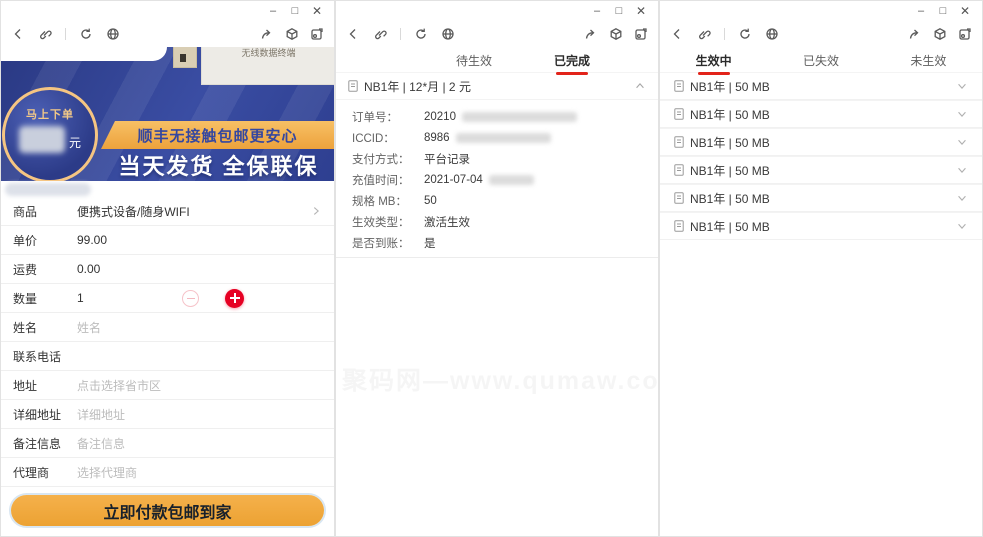 This screenshot has width=983, height=537. I want to click on detail-row-order-no: 订单号： 20210, so click(497, 116).